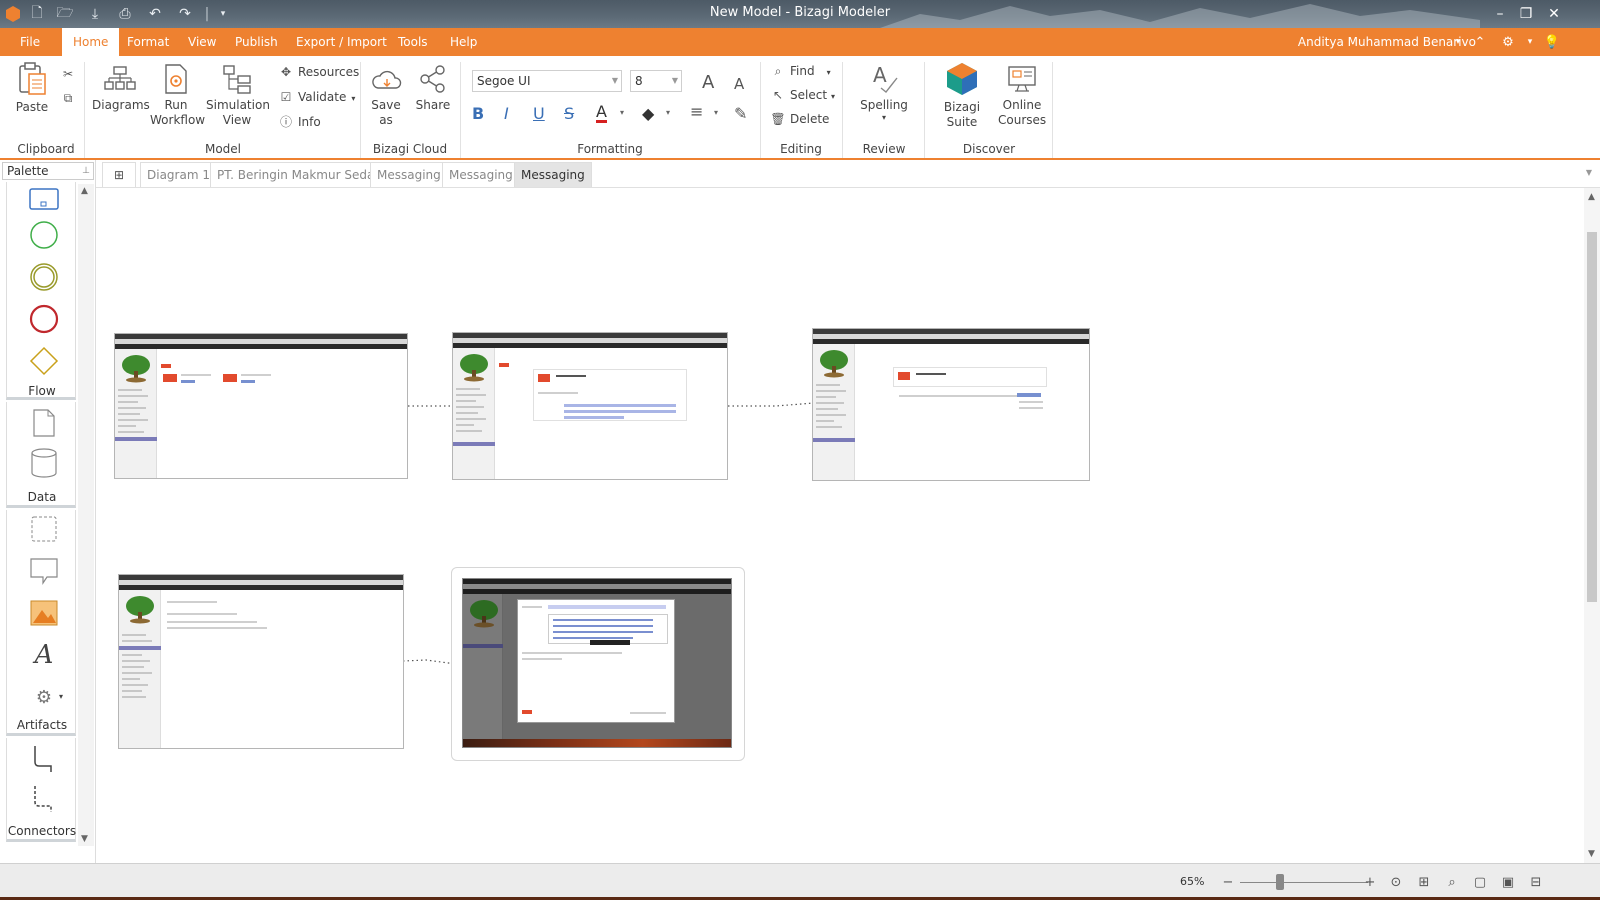  What do you see at coordinates (44, 423) in the screenshot?
I see `data-object-icon` at bounding box center [44, 423].